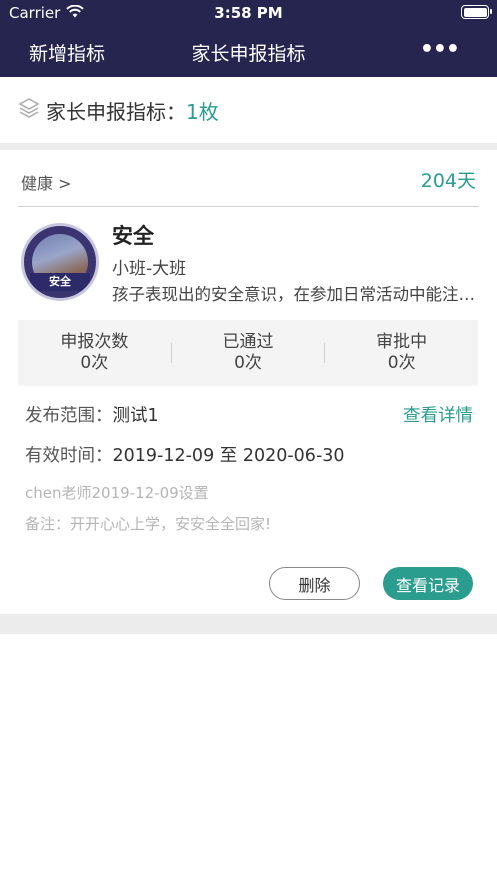 This screenshot has width=497, height=883. What do you see at coordinates (117, 493) in the screenshot?
I see `setter-info: chen老师2019-12-09设置` at bounding box center [117, 493].